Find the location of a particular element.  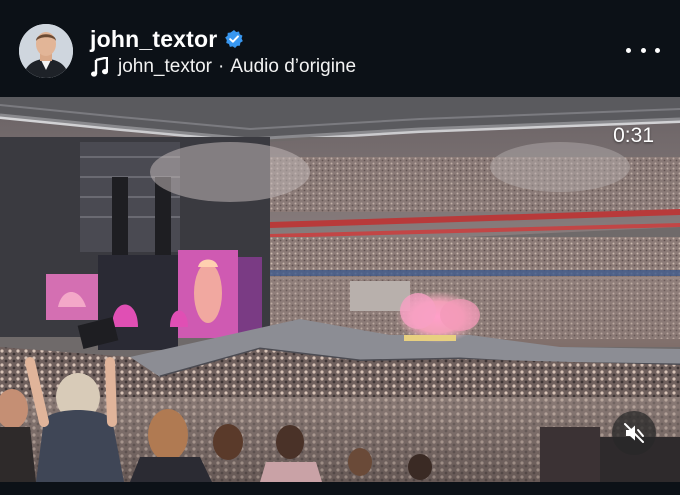

audio-label: Audio d’origine is located at coordinates (293, 66).